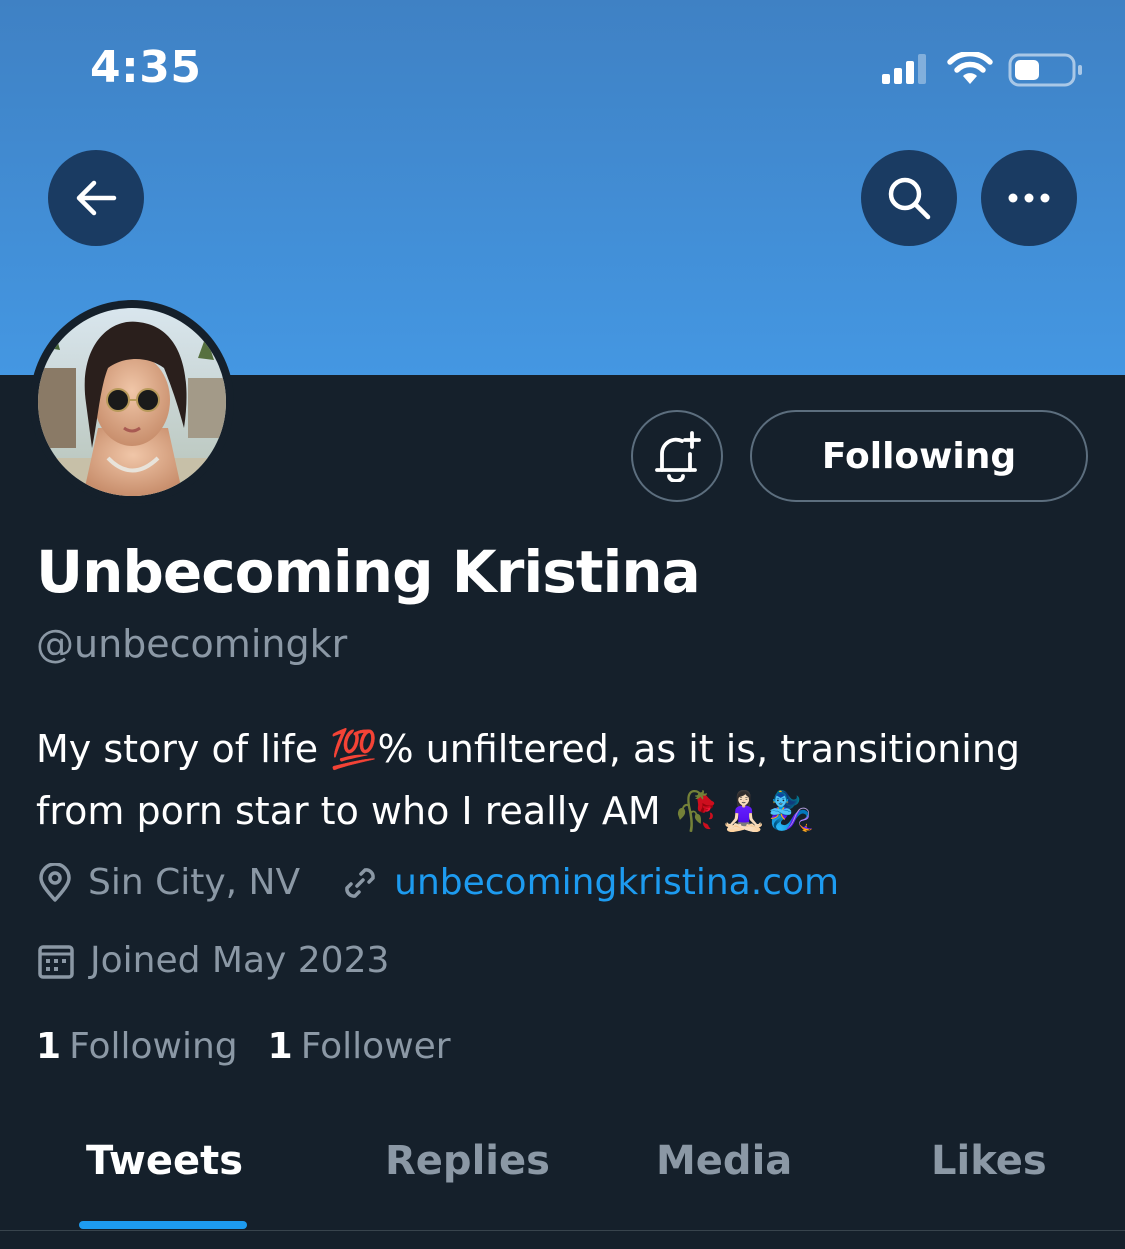 This screenshot has height=1249, width=1125. I want to click on tab-tweets: Tweets, so click(164, 1161).